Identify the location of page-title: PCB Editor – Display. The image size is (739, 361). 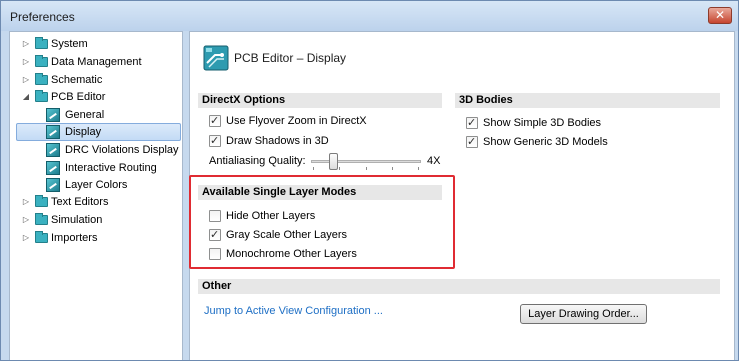
(290, 58).